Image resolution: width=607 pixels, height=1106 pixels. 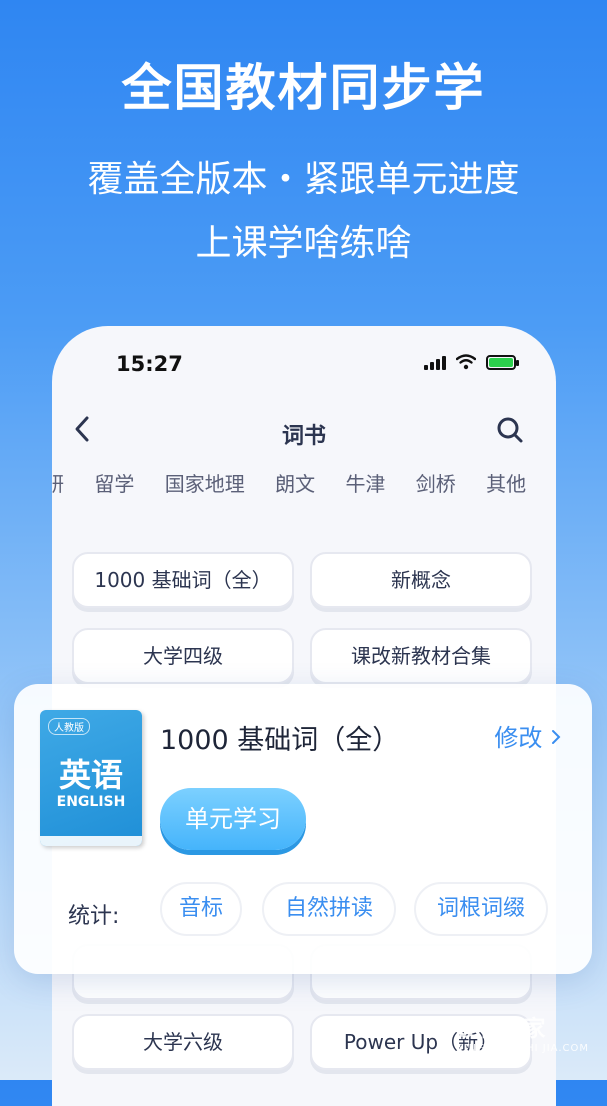 What do you see at coordinates (502, 362) in the screenshot?
I see `battery-icon` at bounding box center [502, 362].